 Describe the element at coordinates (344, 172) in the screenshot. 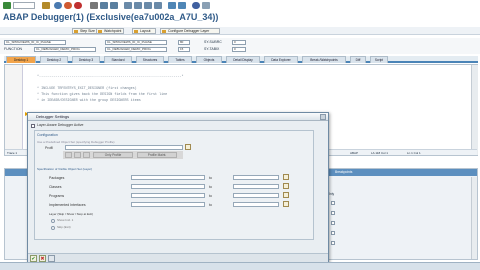

I see `panel-header-label: Breakpoints` at that location.